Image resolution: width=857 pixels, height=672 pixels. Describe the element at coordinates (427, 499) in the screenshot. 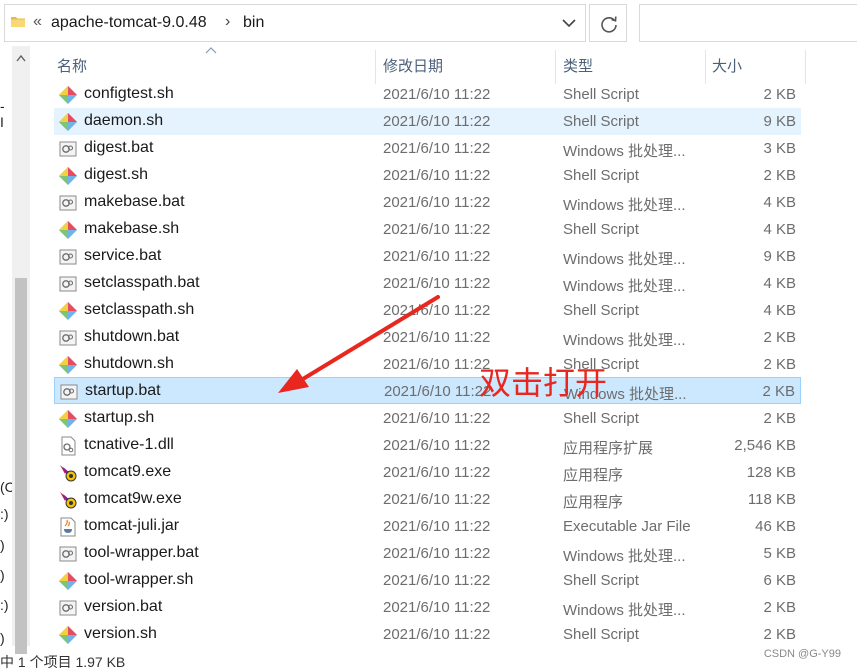

I see `file-row: tomcat9w.exe 2021/6/10 11:22 应用程序 118 KB` at that location.